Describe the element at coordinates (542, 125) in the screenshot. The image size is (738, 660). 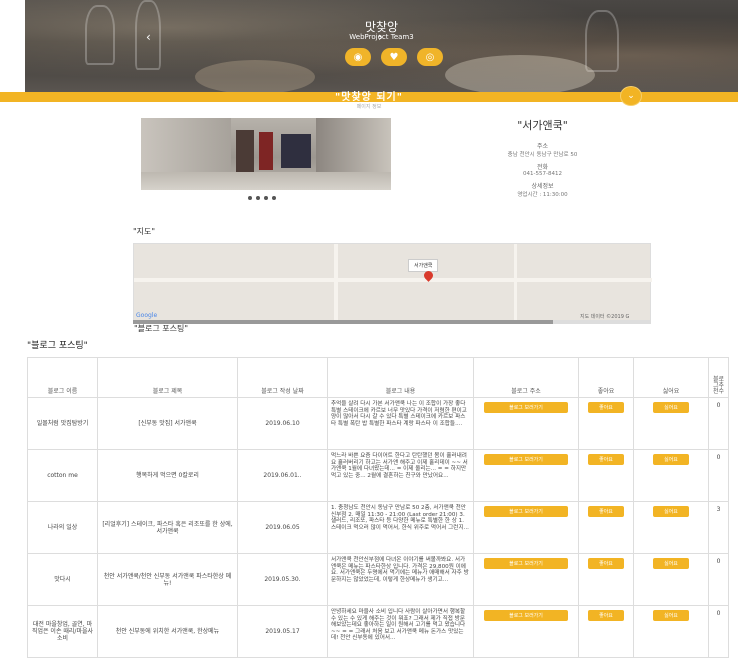
I see `shop-name: "서가앤쿡"` at that location.